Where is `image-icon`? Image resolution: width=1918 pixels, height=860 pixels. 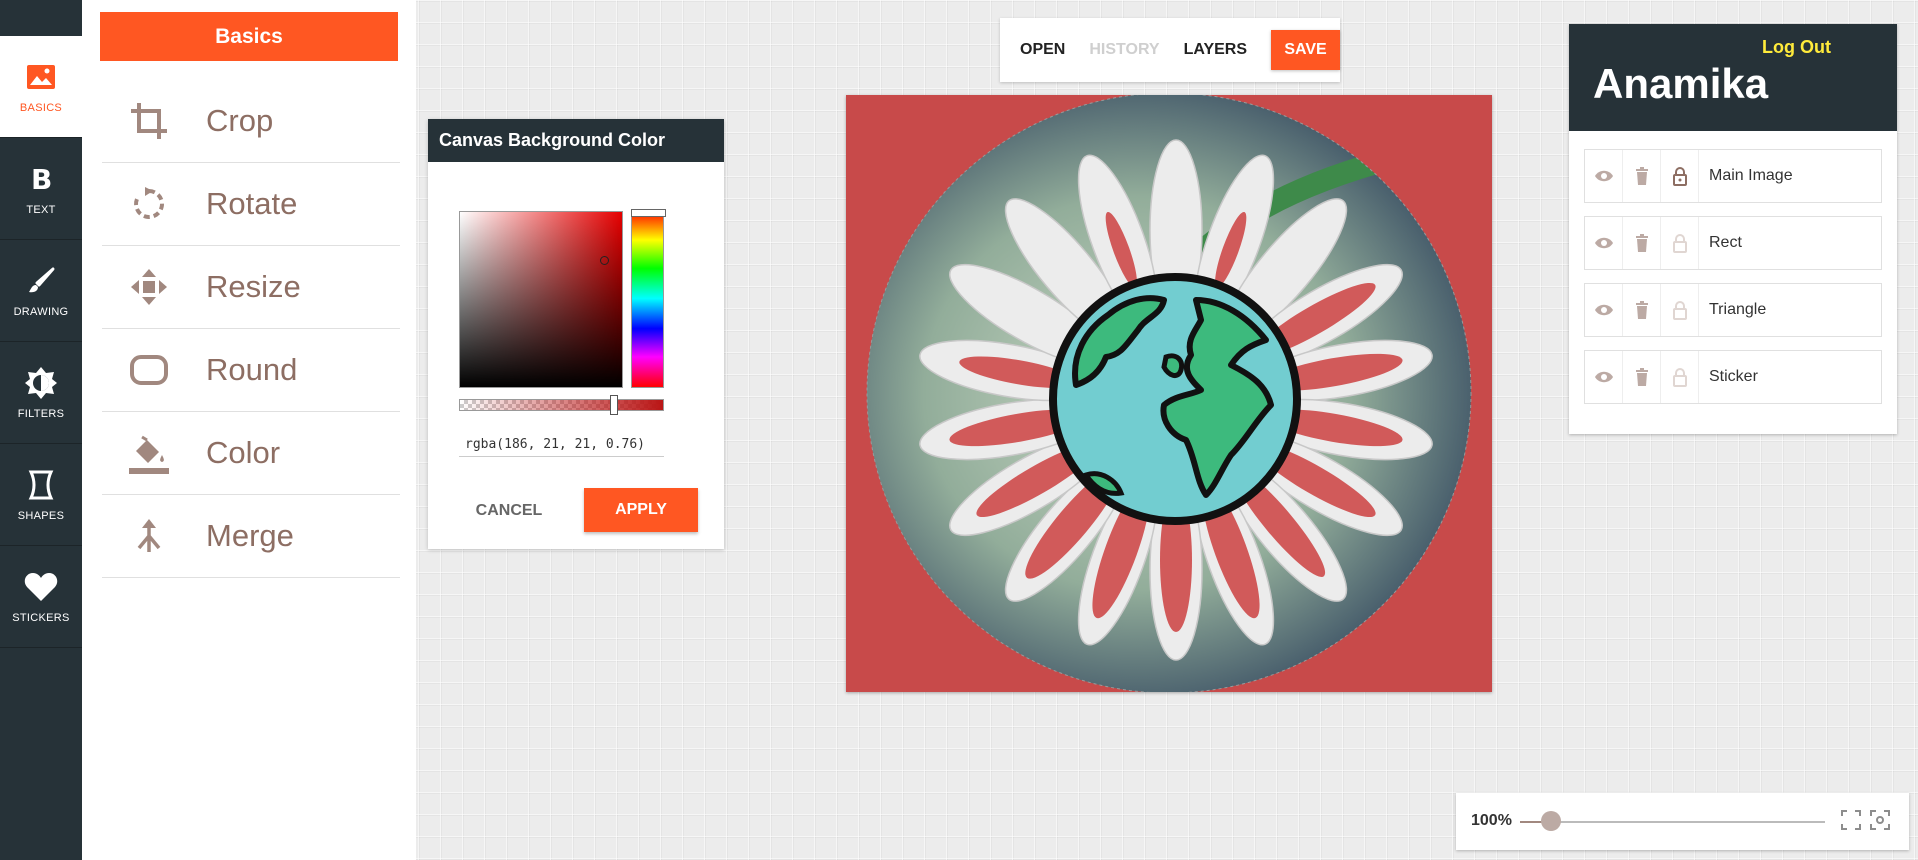 image-icon is located at coordinates (41, 77).